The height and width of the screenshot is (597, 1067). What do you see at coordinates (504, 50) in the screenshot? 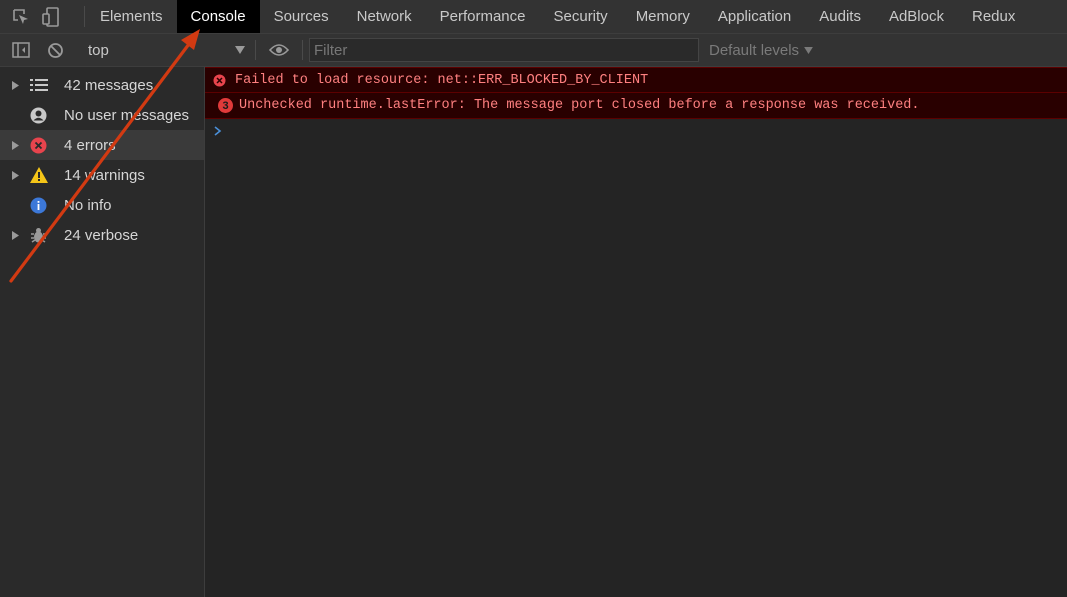
I see `filter-input` at bounding box center [504, 50].